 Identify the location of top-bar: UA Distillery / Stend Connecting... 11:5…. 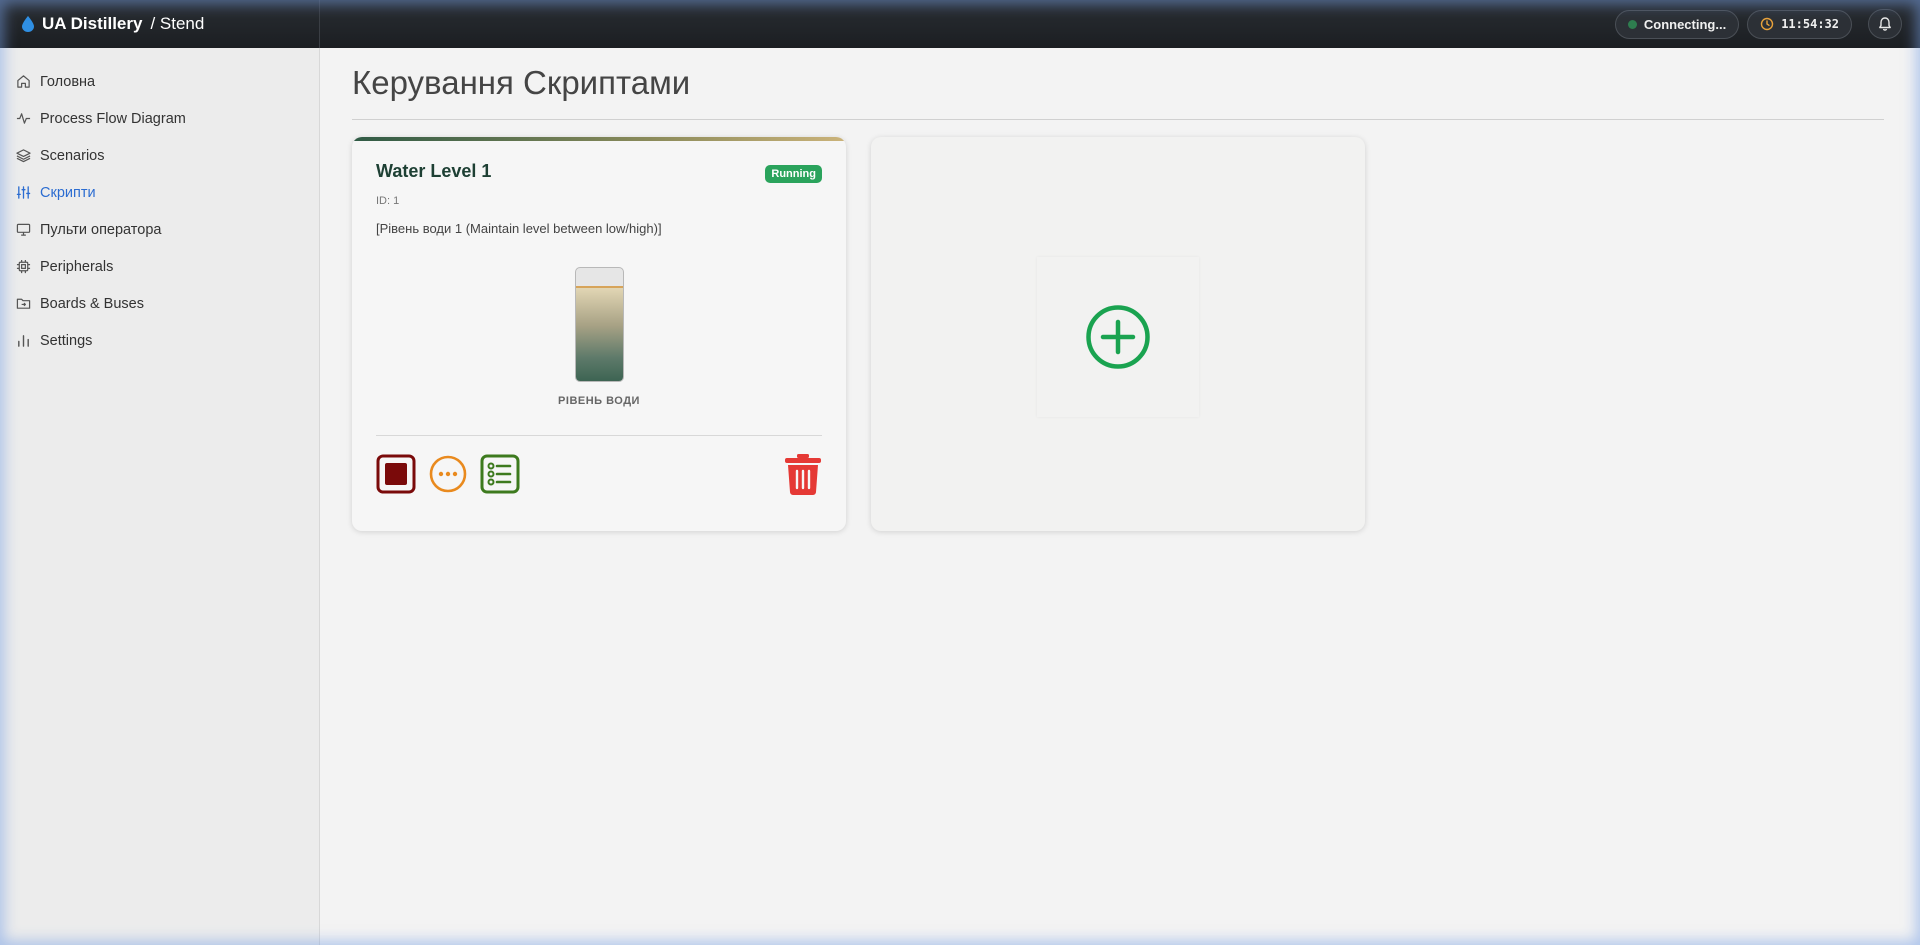
(960, 24).